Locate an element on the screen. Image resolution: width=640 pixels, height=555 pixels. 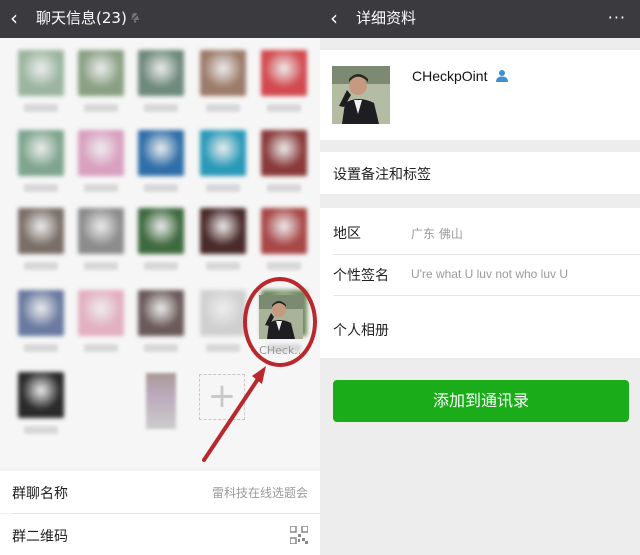
add-to-contacts-button: 添加到通讯录 is located at coordinates (481, 401).